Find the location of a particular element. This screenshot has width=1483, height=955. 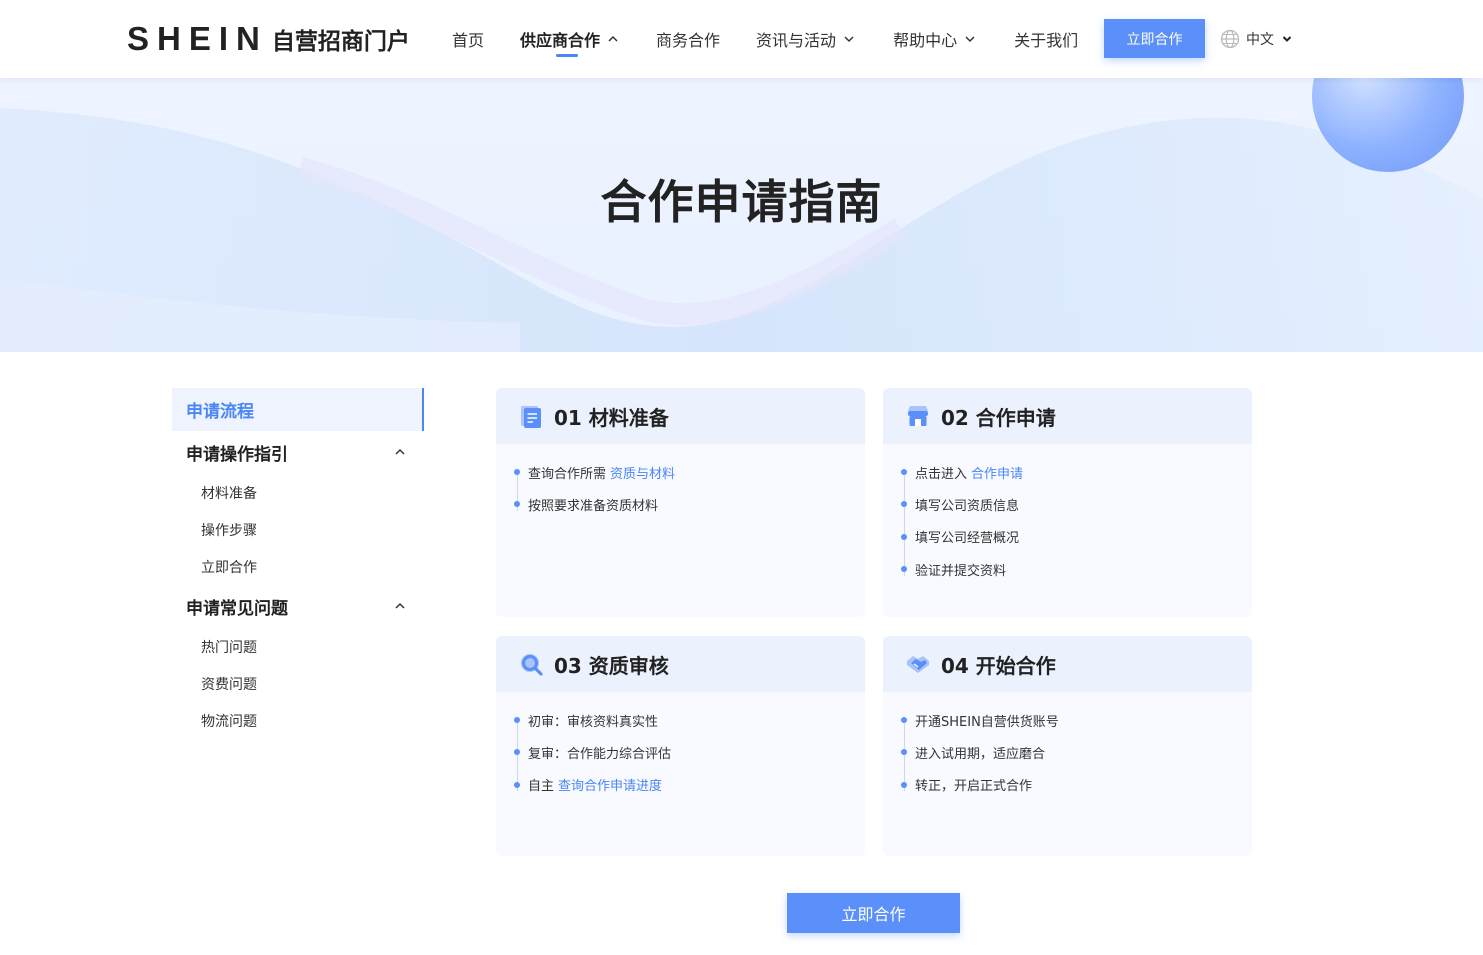

card-header: 01 材料准备 is located at coordinates (680, 416).